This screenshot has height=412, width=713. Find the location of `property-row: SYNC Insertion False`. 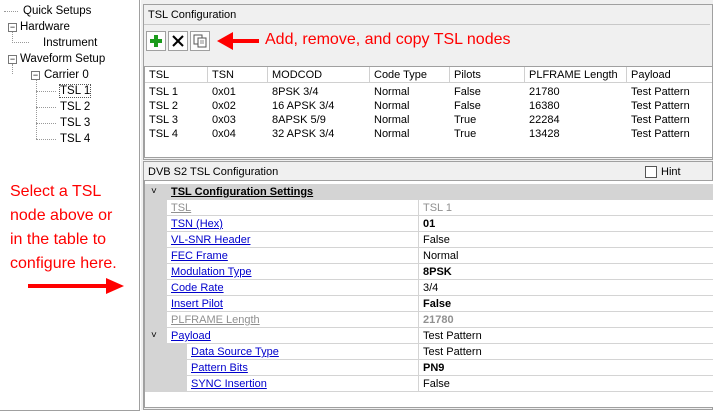

property-row: SYNC Insertion False is located at coordinates (429, 384).